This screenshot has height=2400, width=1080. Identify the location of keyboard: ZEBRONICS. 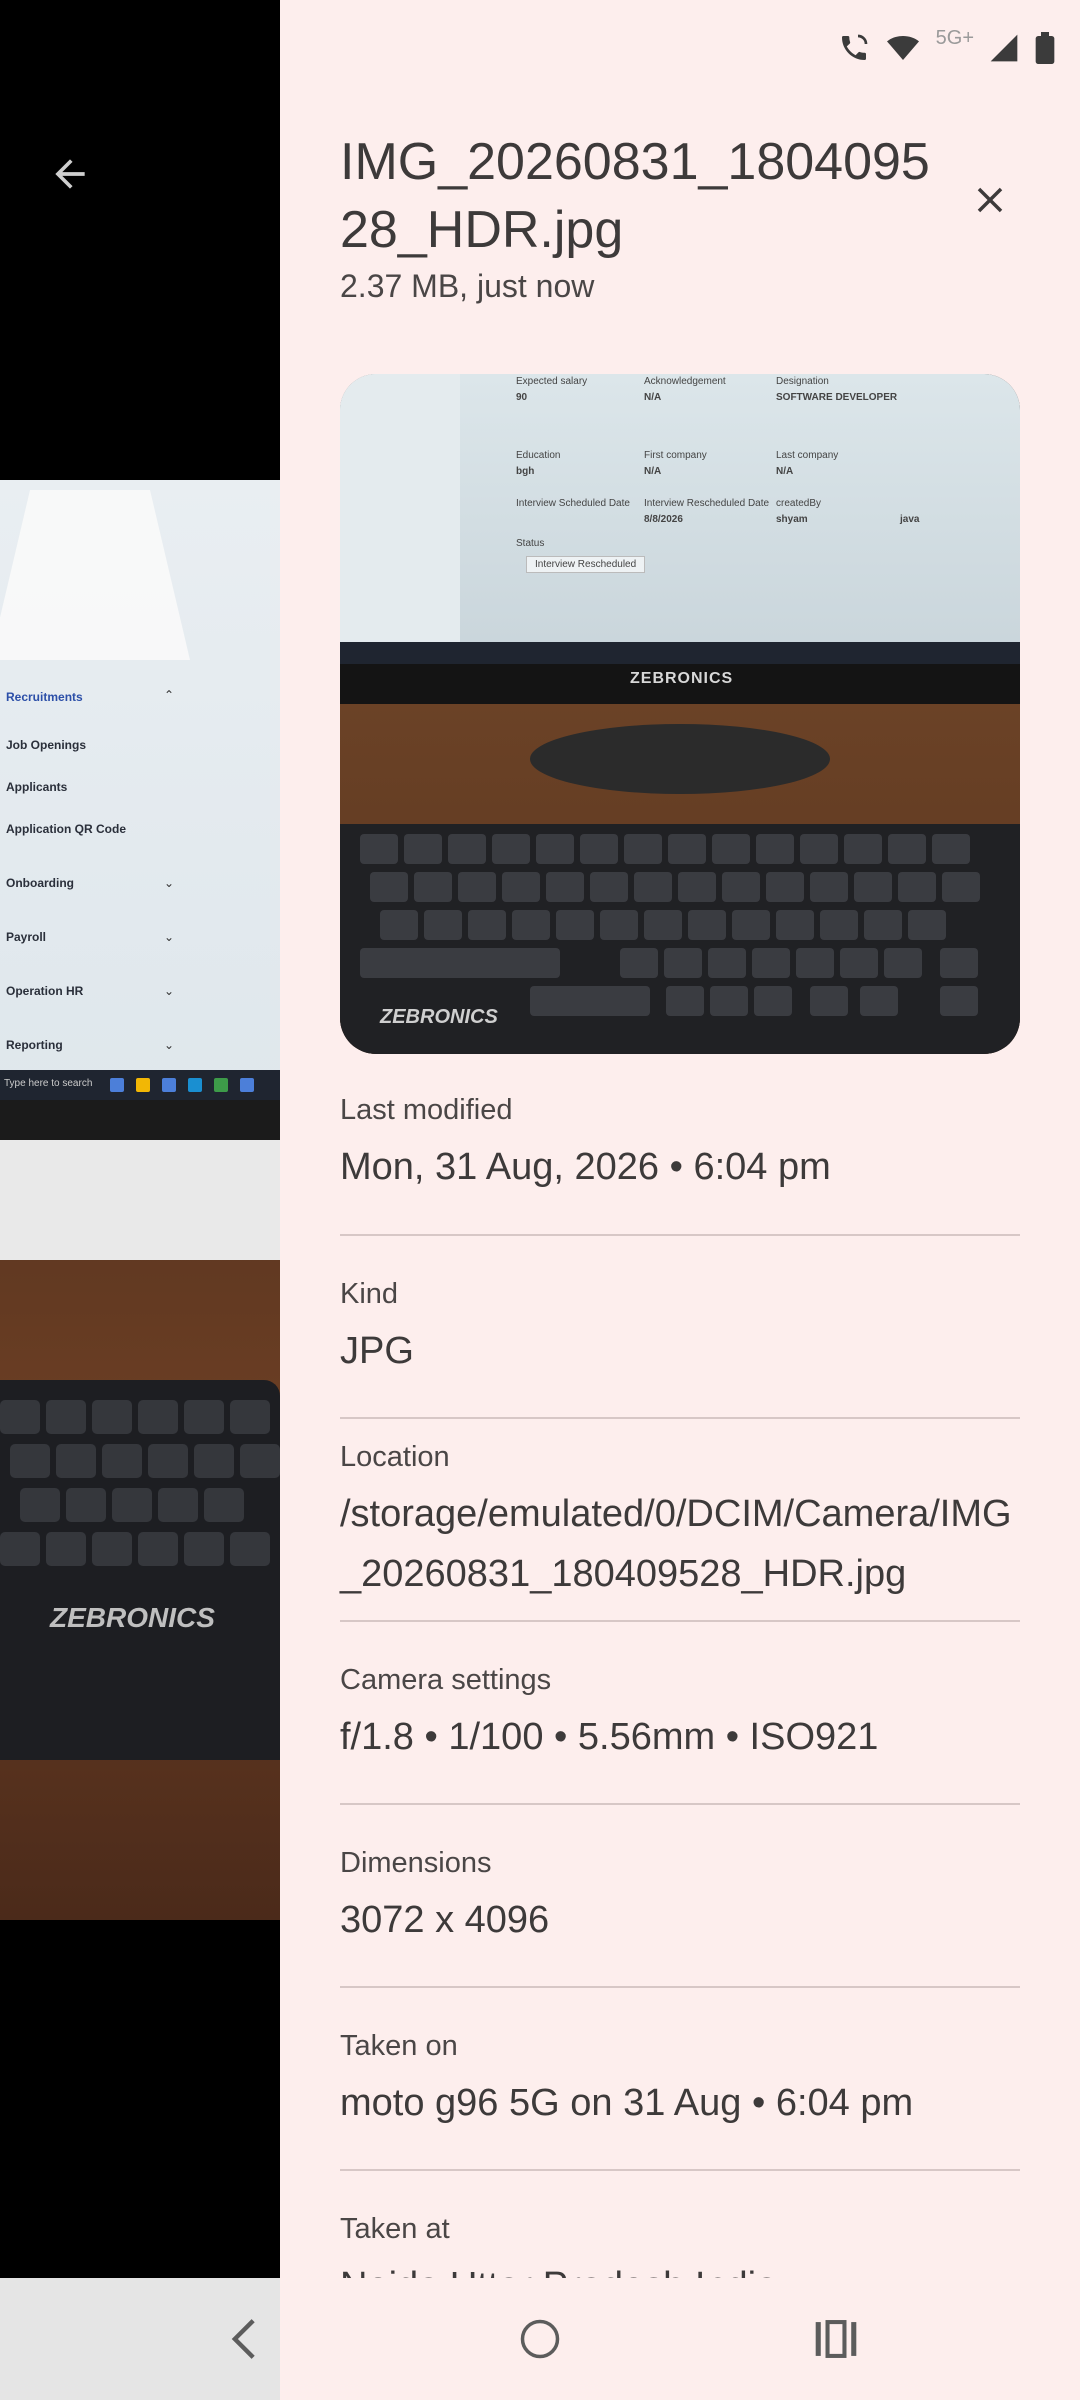
(140, 1570).